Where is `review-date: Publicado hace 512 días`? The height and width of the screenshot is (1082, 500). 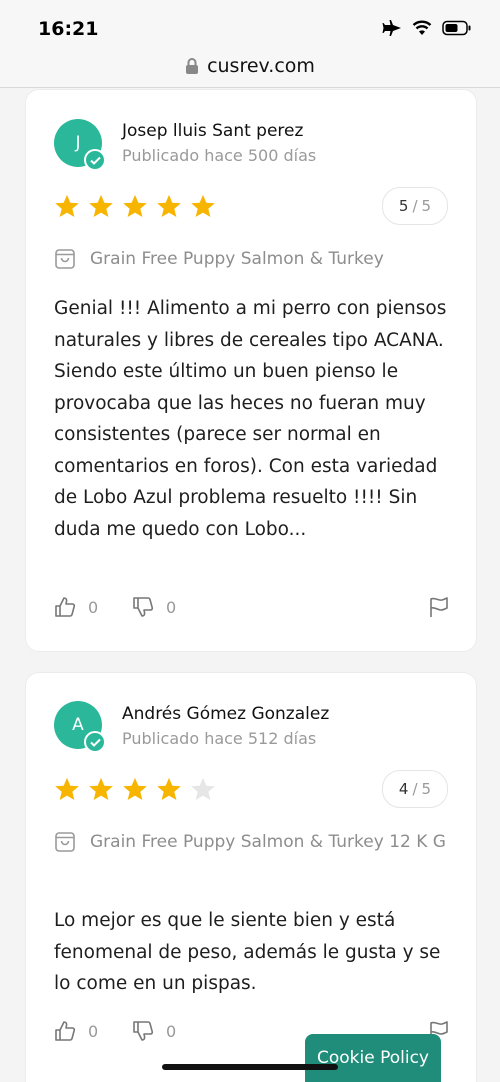
review-date: Publicado hace 512 días is located at coordinates (219, 738).